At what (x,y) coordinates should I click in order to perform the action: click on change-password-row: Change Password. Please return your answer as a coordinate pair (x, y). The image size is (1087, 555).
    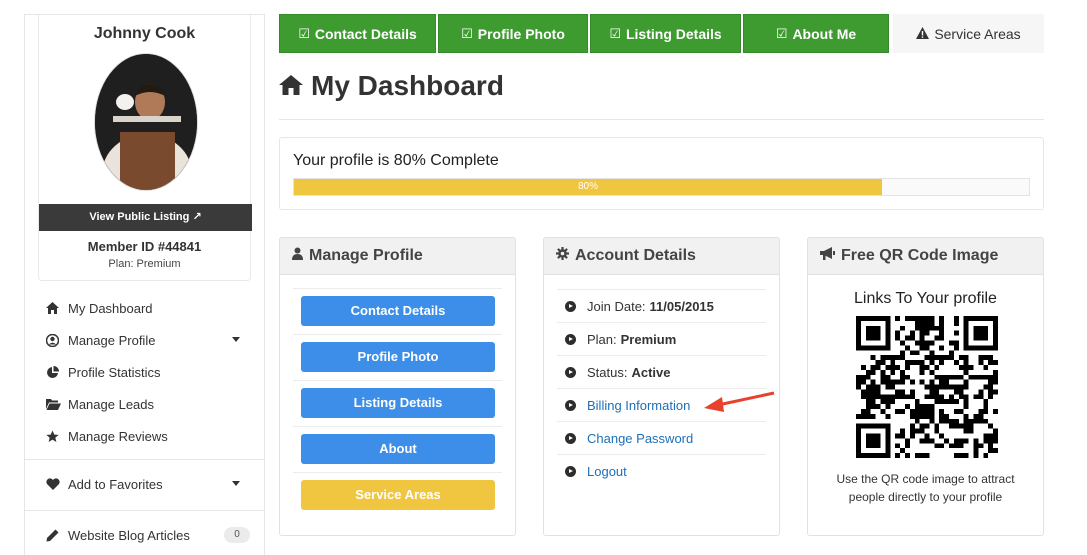
    Looking at the image, I should click on (661, 437).